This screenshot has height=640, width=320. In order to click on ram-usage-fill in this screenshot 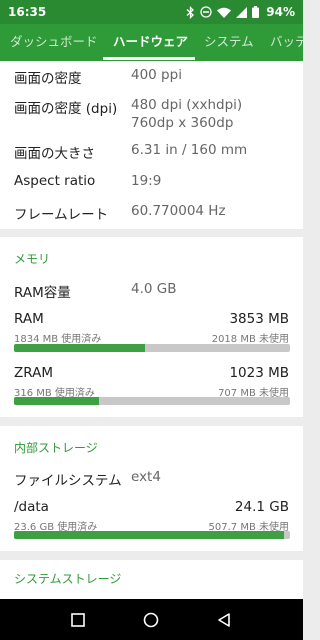, I will do `click(80, 348)`.